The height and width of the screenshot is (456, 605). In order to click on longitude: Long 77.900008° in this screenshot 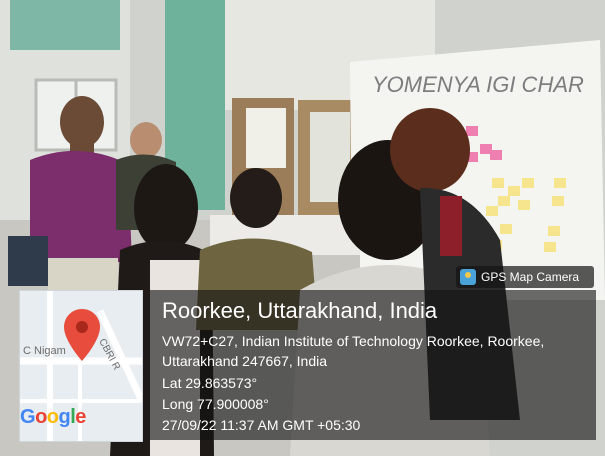, I will do `click(215, 404)`.